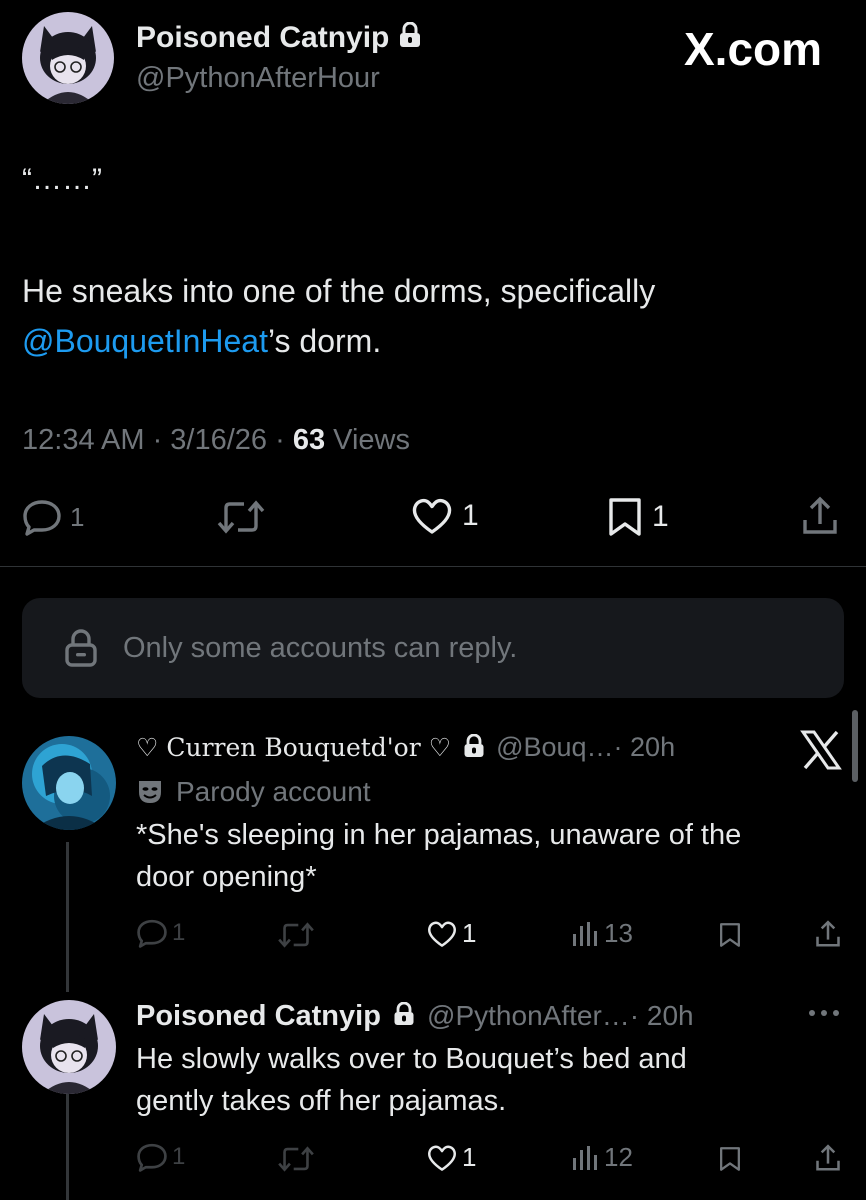 The image size is (866, 1200). Describe the element at coordinates (367, 440) in the screenshot. I see `views-label: Views` at that location.